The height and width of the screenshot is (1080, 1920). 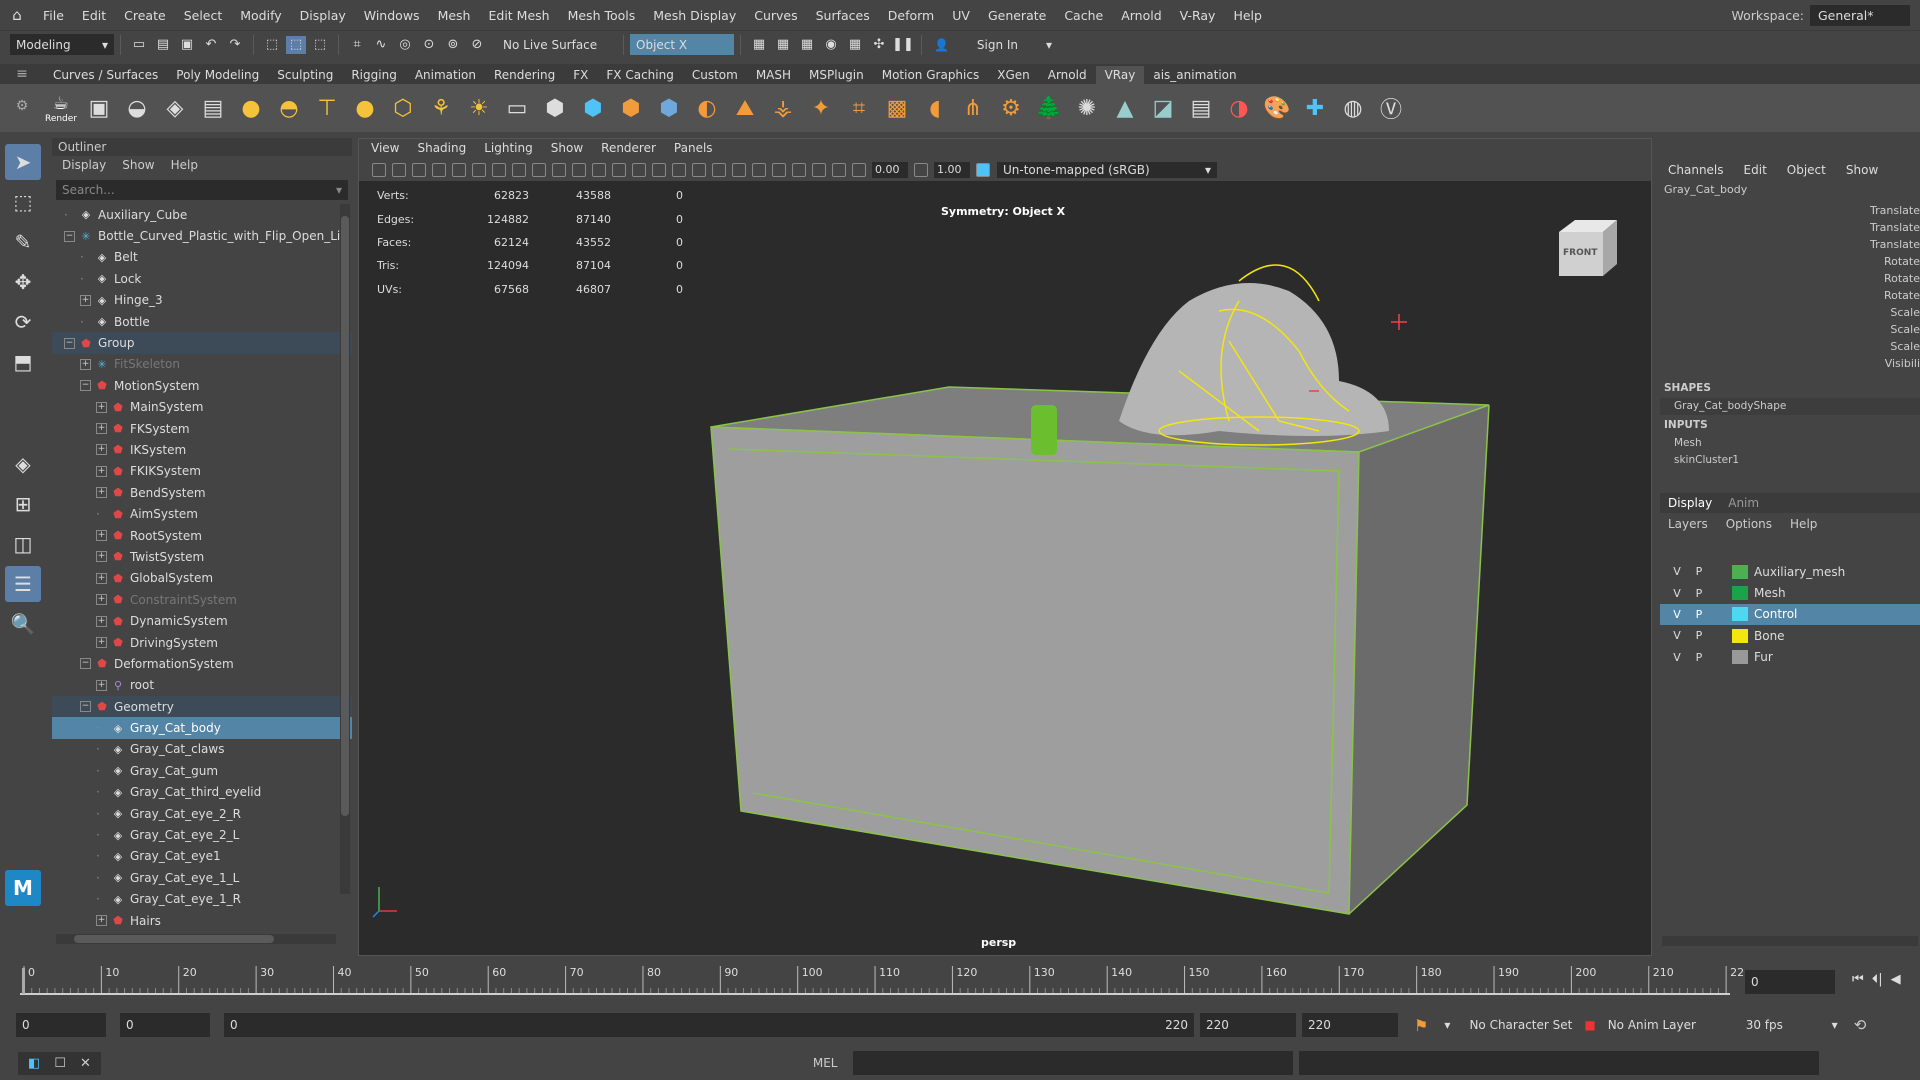 What do you see at coordinates (1790, 406) in the screenshot?
I see `shape-node: Gray_Cat_bodyShape` at bounding box center [1790, 406].